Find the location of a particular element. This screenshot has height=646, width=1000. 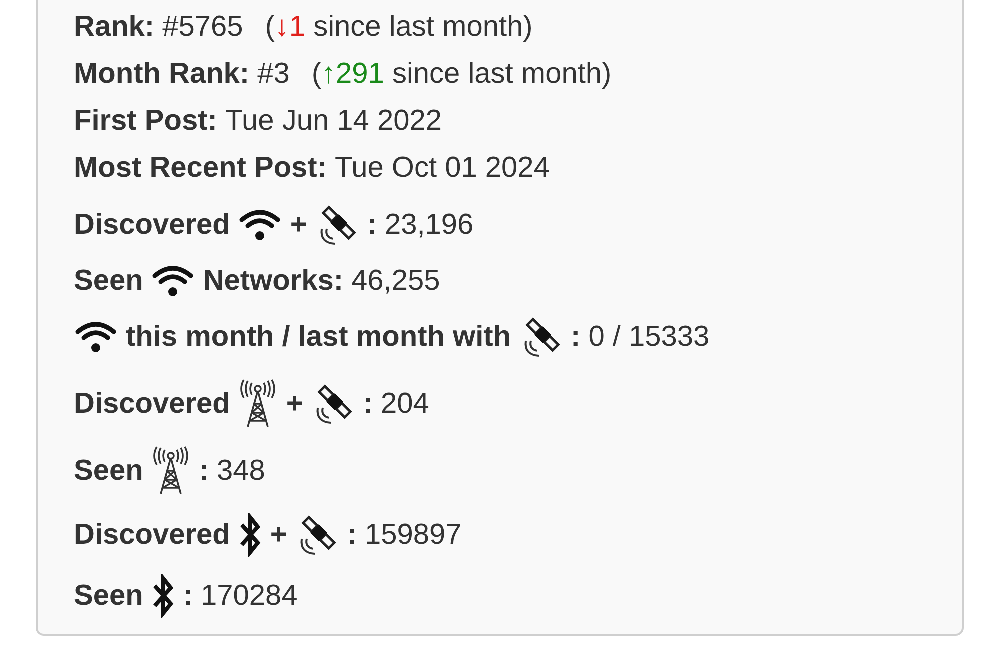

stat-label: Rank: is located at coordinates (114, 27).